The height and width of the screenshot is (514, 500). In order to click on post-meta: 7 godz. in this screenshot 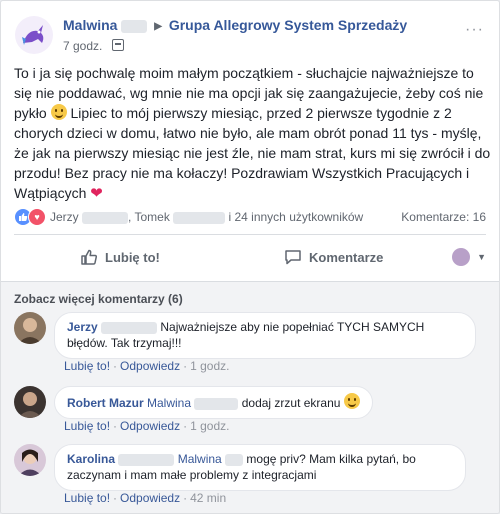, I will do `click(93, 46)`.